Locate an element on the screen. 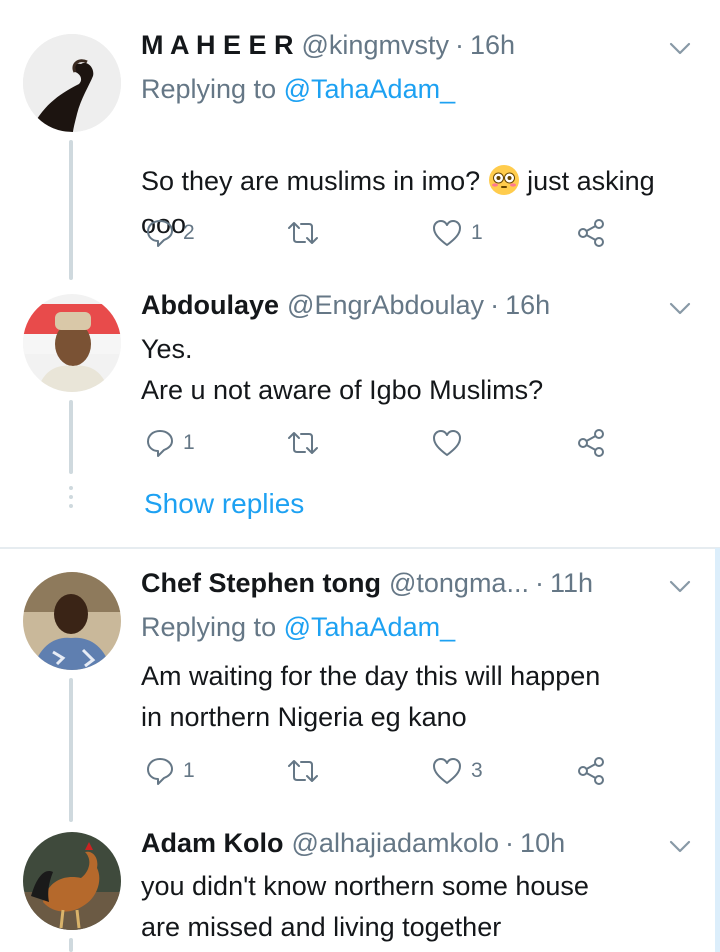  handle: @alhajiadamkolo is located at coordinates (396, 843).